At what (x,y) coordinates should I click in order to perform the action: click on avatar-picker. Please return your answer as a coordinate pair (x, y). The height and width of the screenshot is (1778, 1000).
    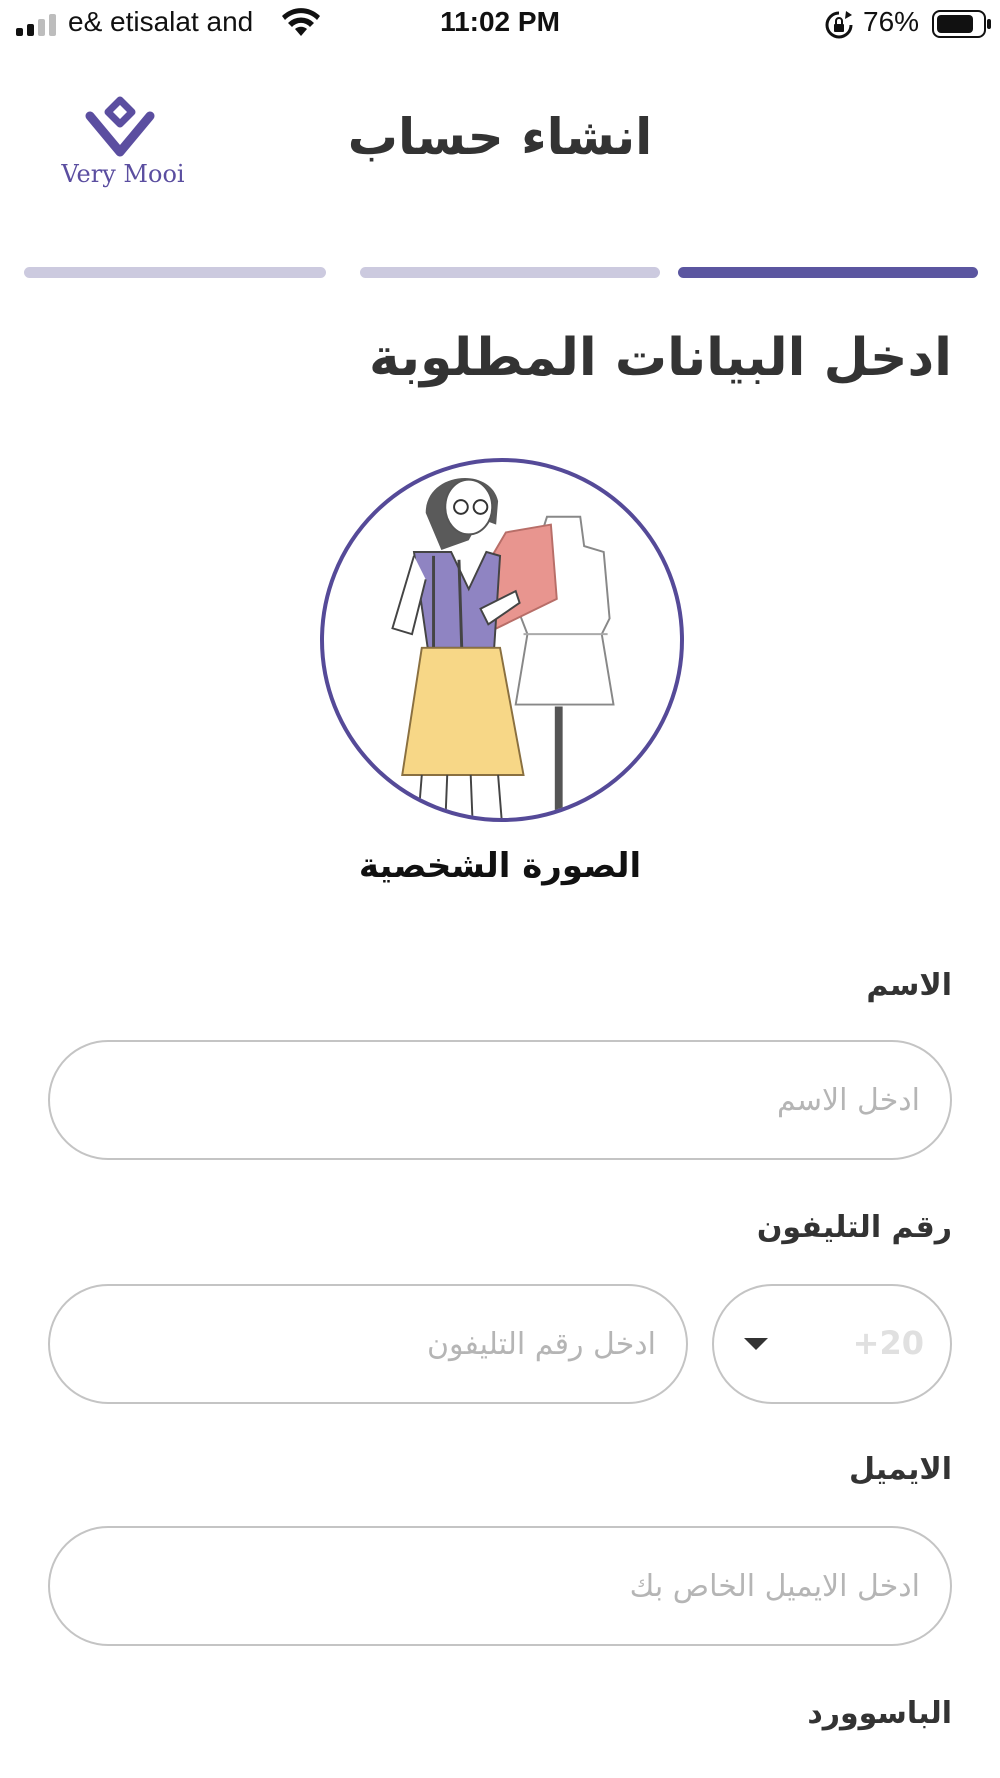
    Looking at the image, I should click on (502, 640).